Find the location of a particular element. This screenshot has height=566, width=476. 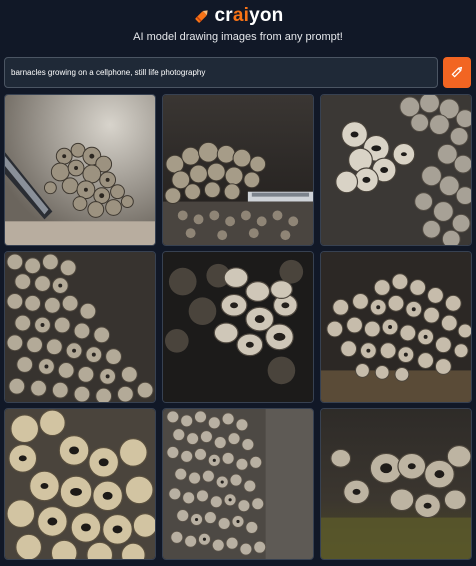

prompt-bar is located at coordinates (237, 72).